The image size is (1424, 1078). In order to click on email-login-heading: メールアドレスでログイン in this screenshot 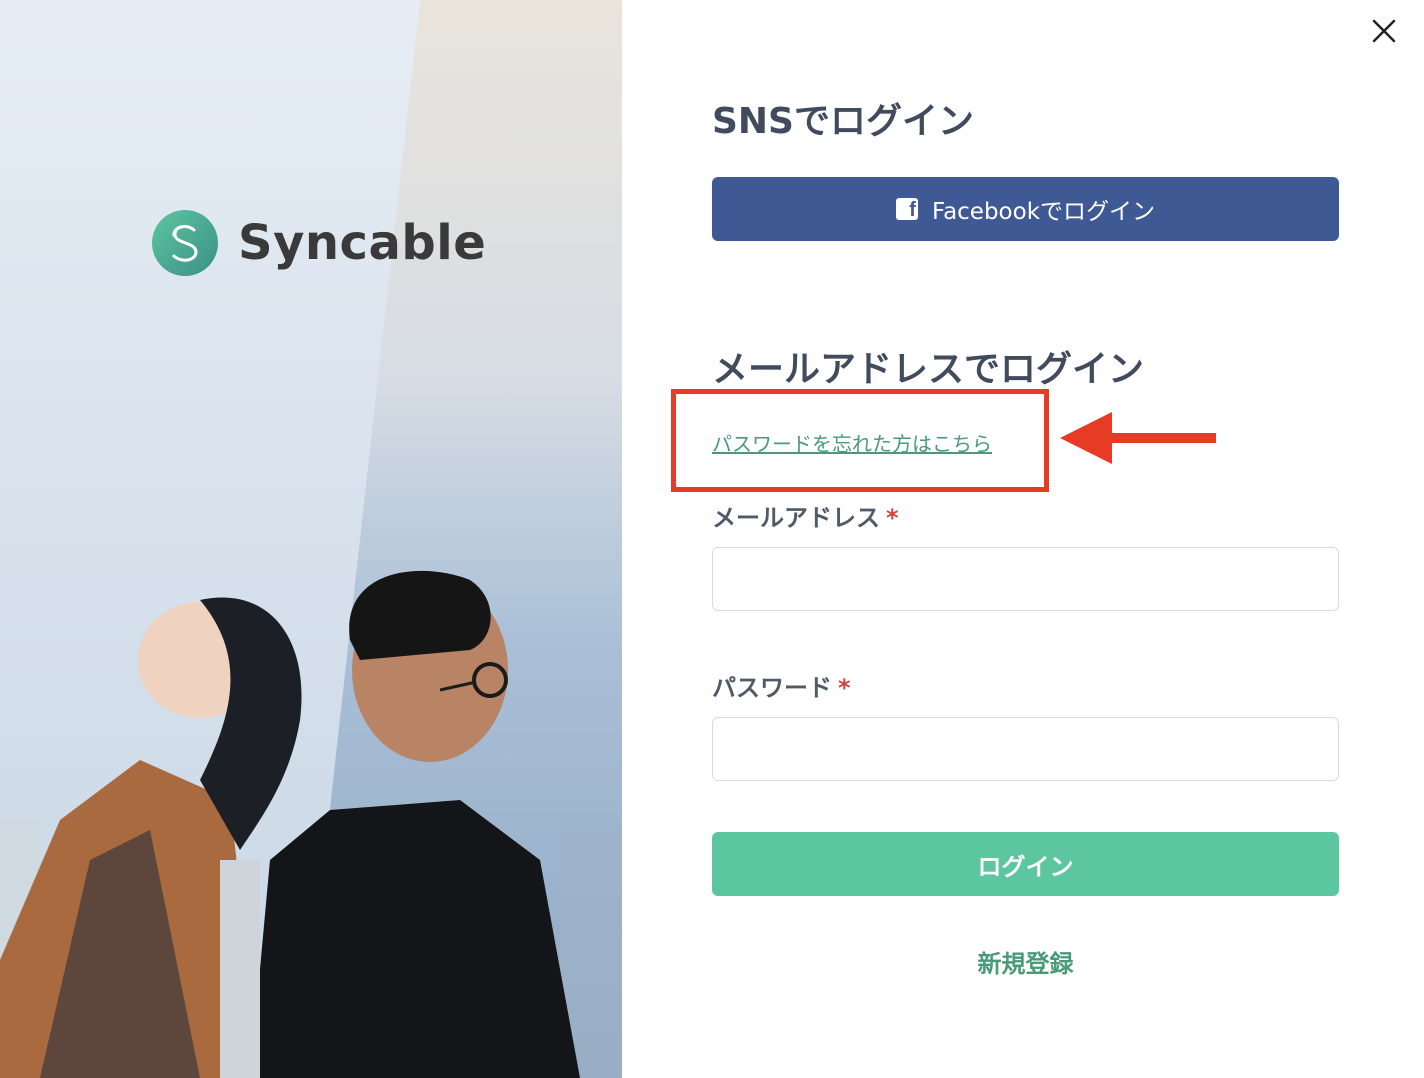, I will do `click(928, 369)`.